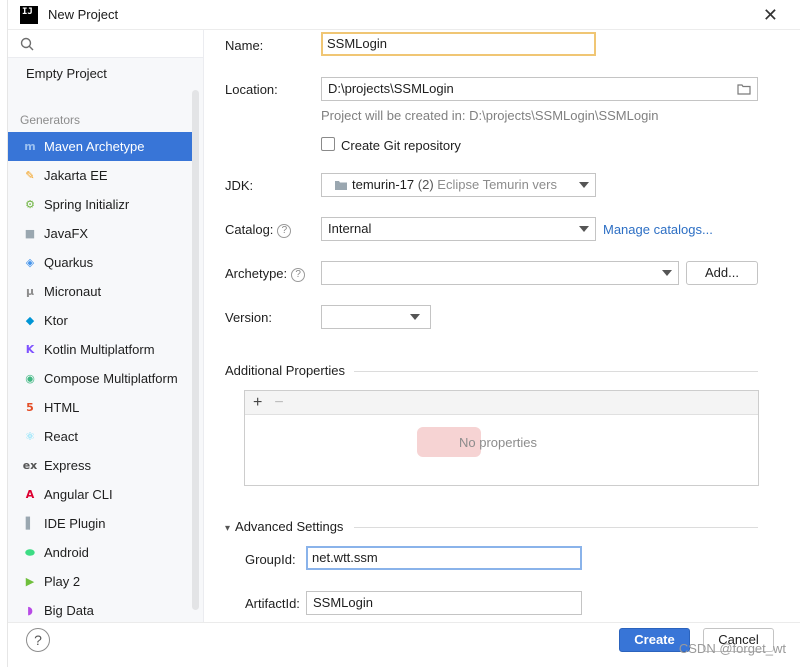  What do you see at coordinates (67, 465) in the screenshot?
I see `sidebar-item-label: Express` at bounding box center [67, 465].